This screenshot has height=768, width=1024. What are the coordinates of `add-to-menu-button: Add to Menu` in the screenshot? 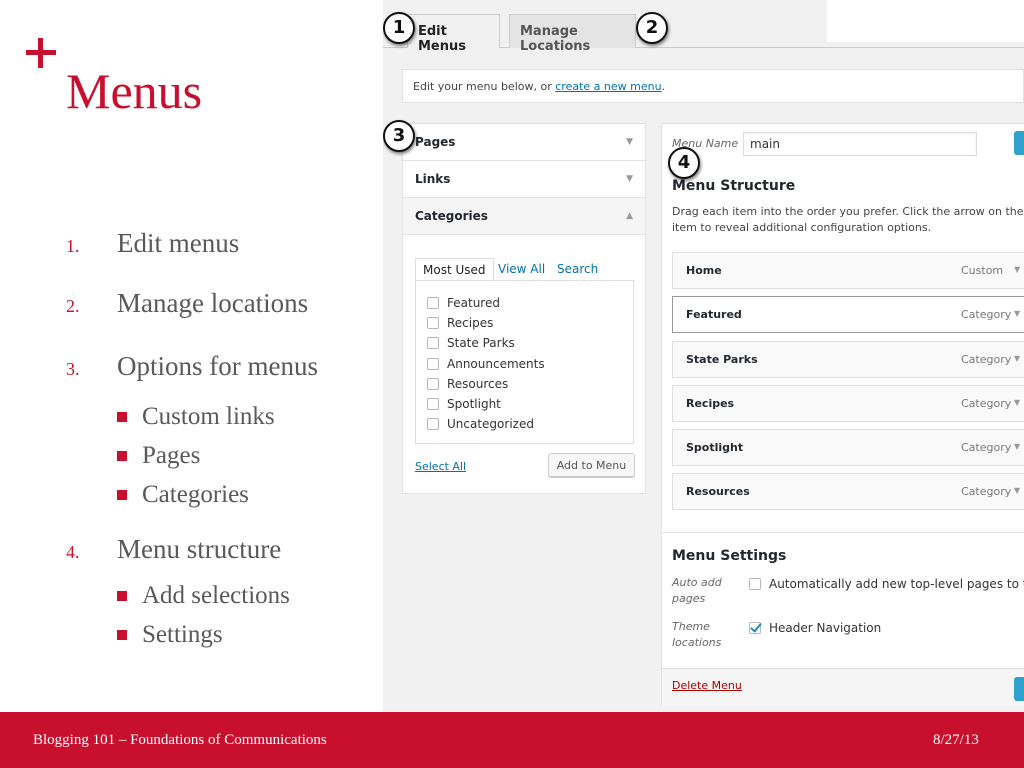 It's located at (591, 465).